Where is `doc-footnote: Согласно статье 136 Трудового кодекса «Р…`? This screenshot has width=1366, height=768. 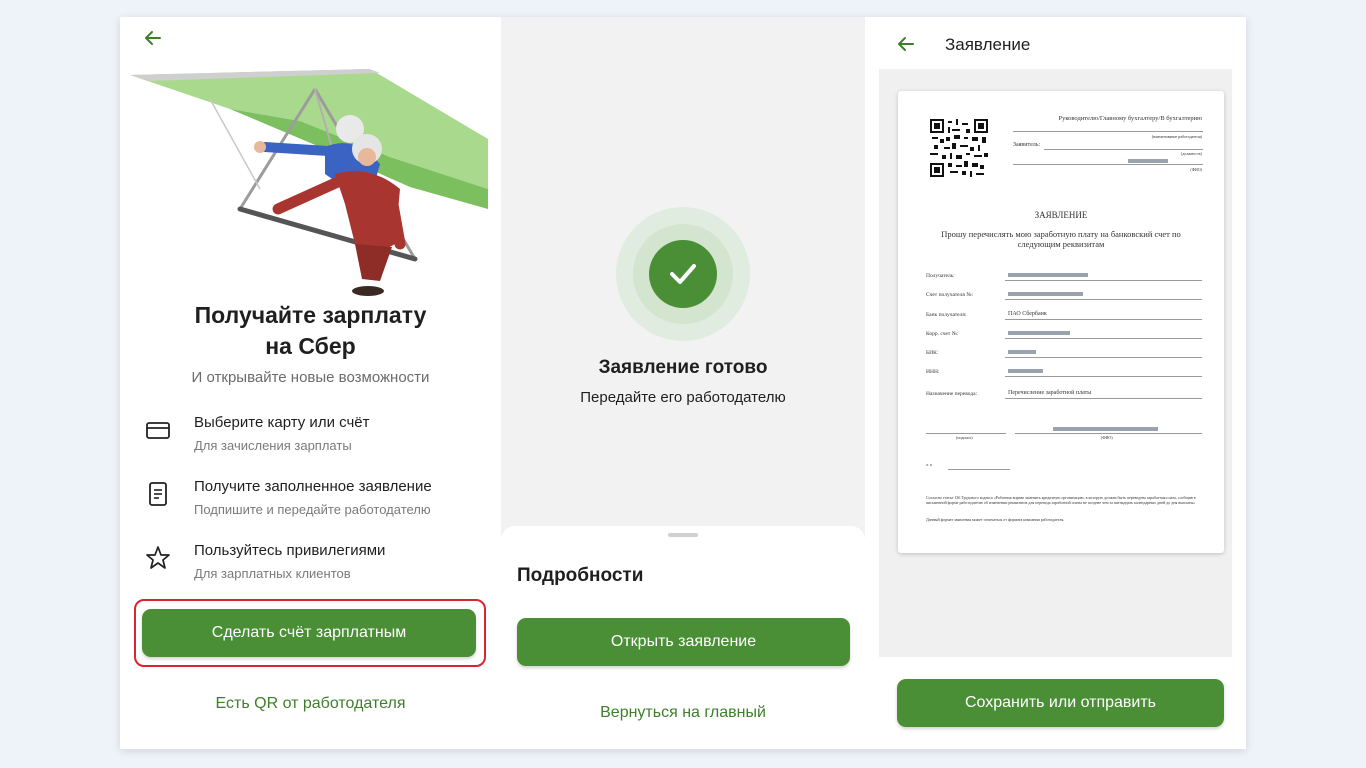 doc-footnote: Согласно статье 136 Трудового кодекса «Р… is located at coordinates (1061, 500).